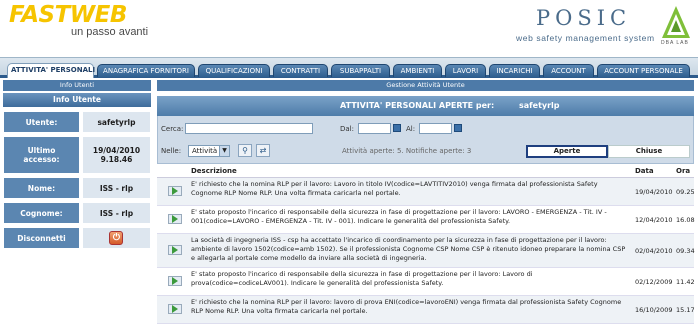  Describe the element at coordinates (676, 22) in the screenshot. I see `dba-lab-logo-icon` at that location.